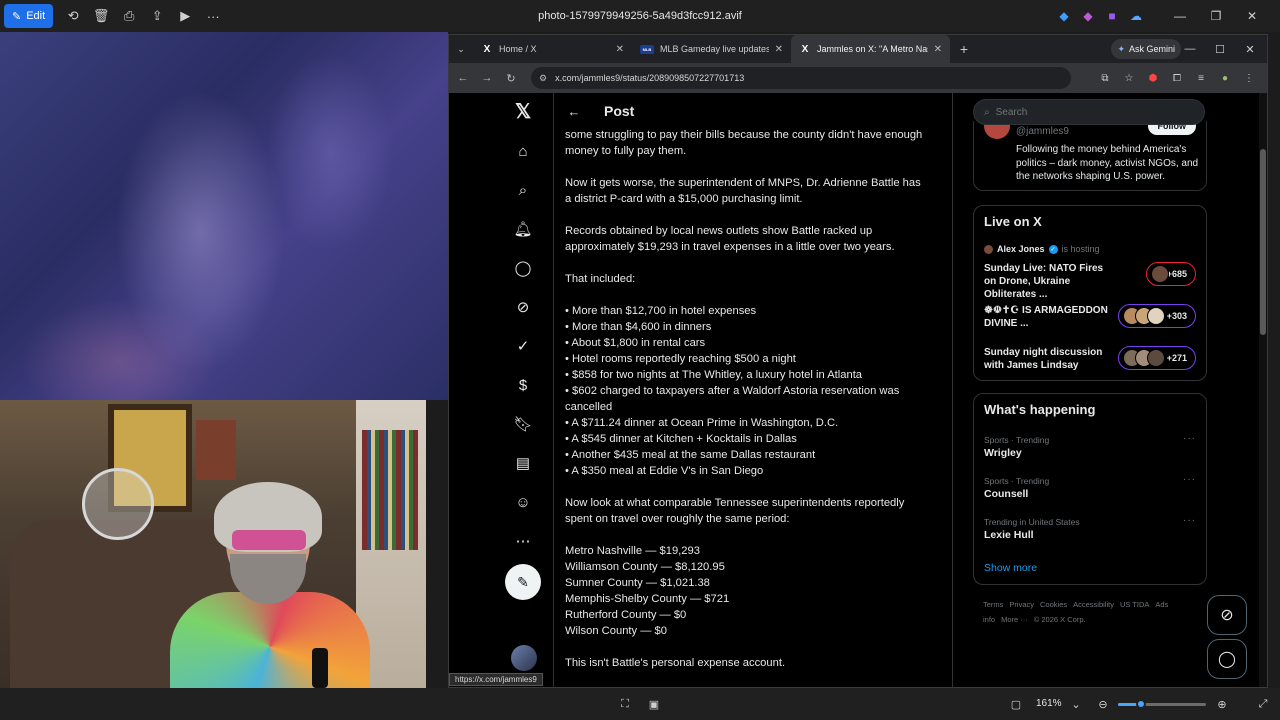 The image size is (1280, 720). Describe the element at coordinates (487, 78) in the screenshot. I see `forward-icon: →` at that location.